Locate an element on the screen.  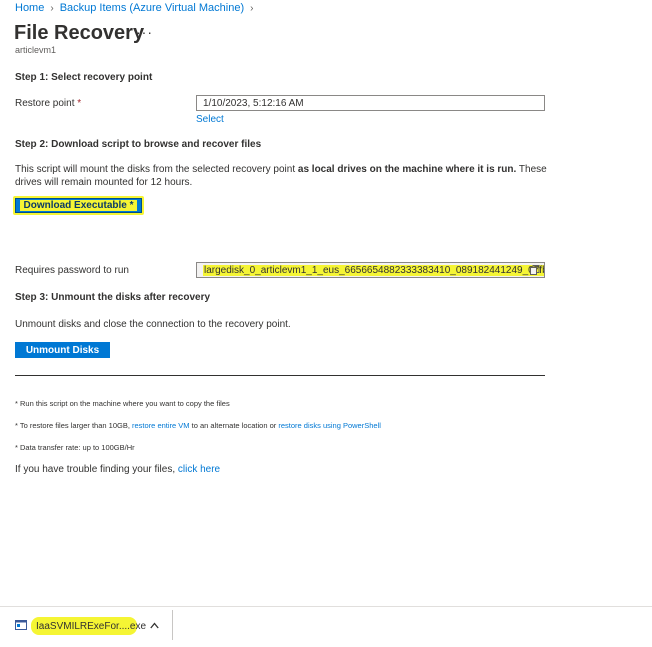
breadcrumb-backup-items-link: Backup Items (Azure Virtual Machine) is located at coordinates (152, 8).